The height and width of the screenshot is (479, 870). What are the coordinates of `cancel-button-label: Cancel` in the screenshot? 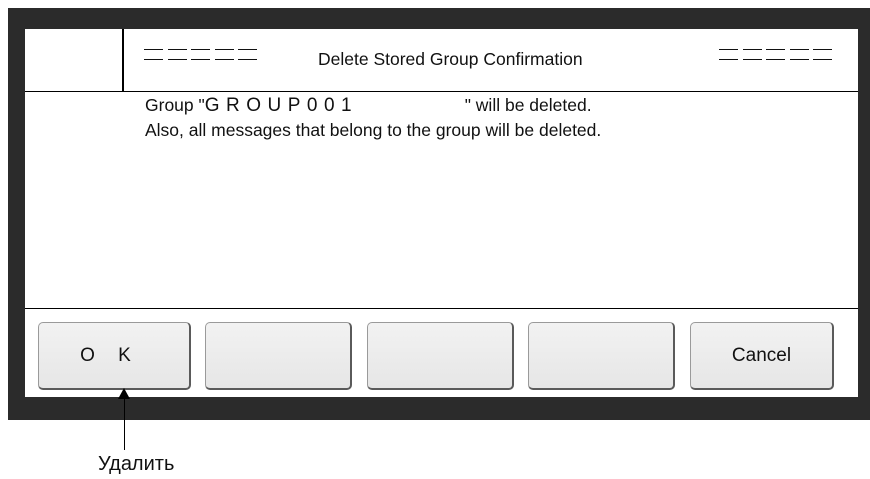 It's located at (761, 355).